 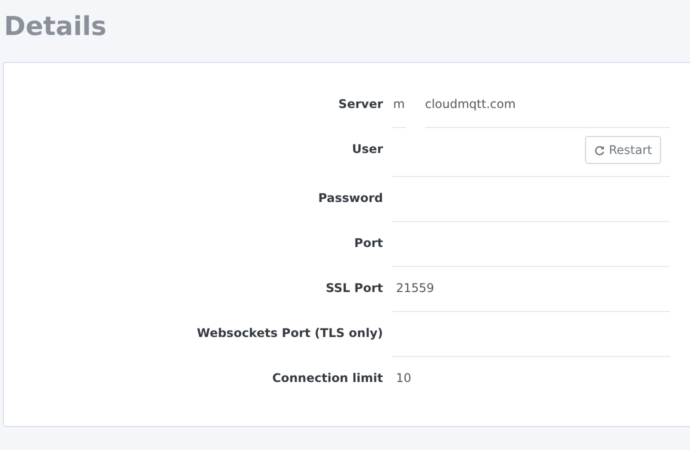 I want to click on field-value: m, so click(x=399, y=105).